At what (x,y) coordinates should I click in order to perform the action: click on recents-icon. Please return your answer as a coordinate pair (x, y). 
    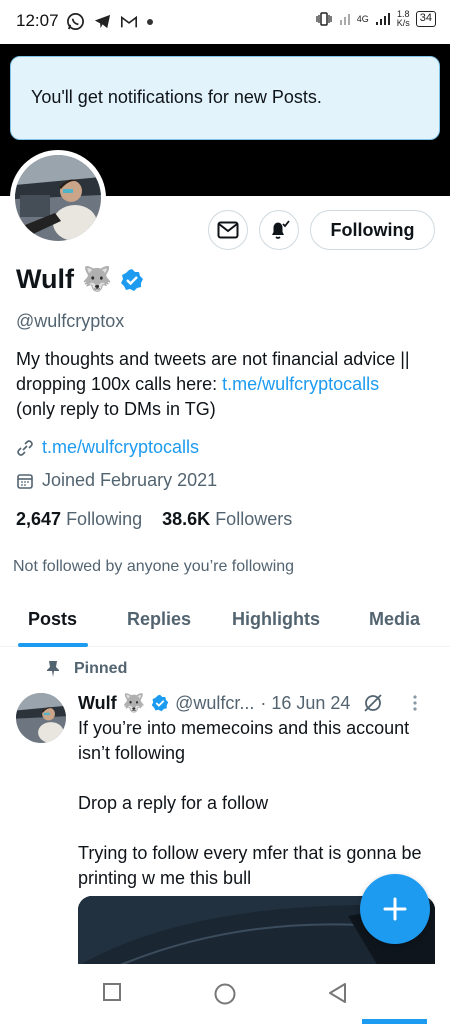
    Looking at the image, I should click on (112, 992).